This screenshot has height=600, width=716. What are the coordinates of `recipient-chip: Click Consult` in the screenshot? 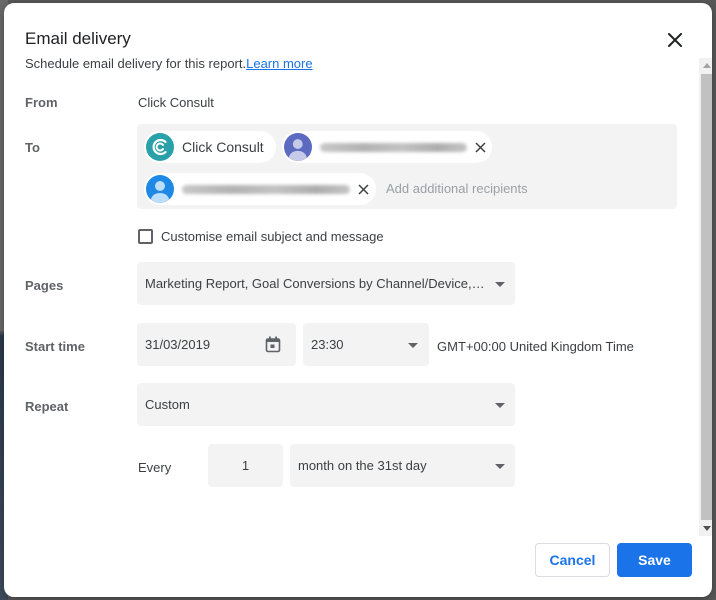 It's located at (210, 147).